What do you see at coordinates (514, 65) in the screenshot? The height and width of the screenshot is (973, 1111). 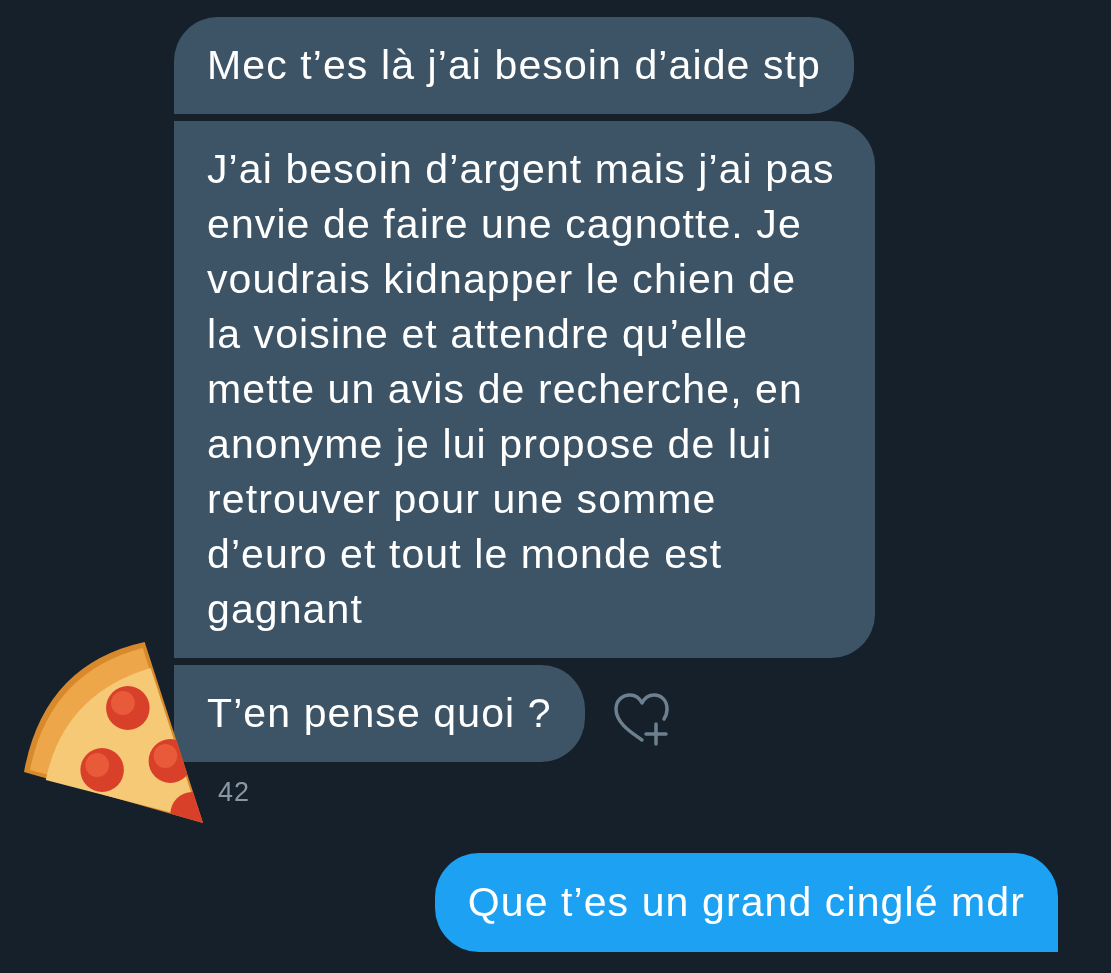 I see `message-bubble: Mec t’es là j’ai besoin d’aide stp` at bounding box center [514, 65].